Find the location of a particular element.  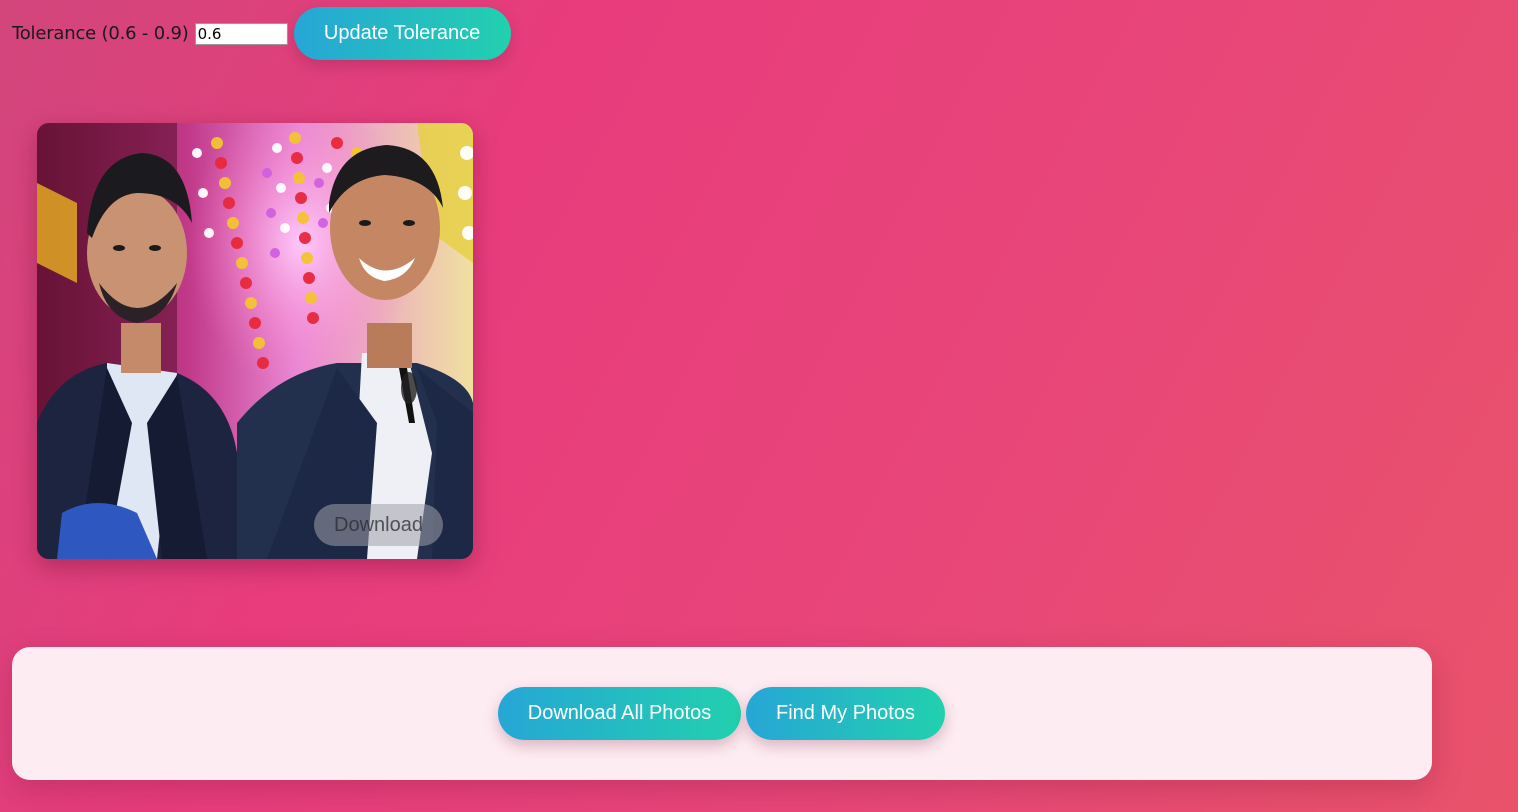

photo-download-button: Download is located at coordinates (378, 525).